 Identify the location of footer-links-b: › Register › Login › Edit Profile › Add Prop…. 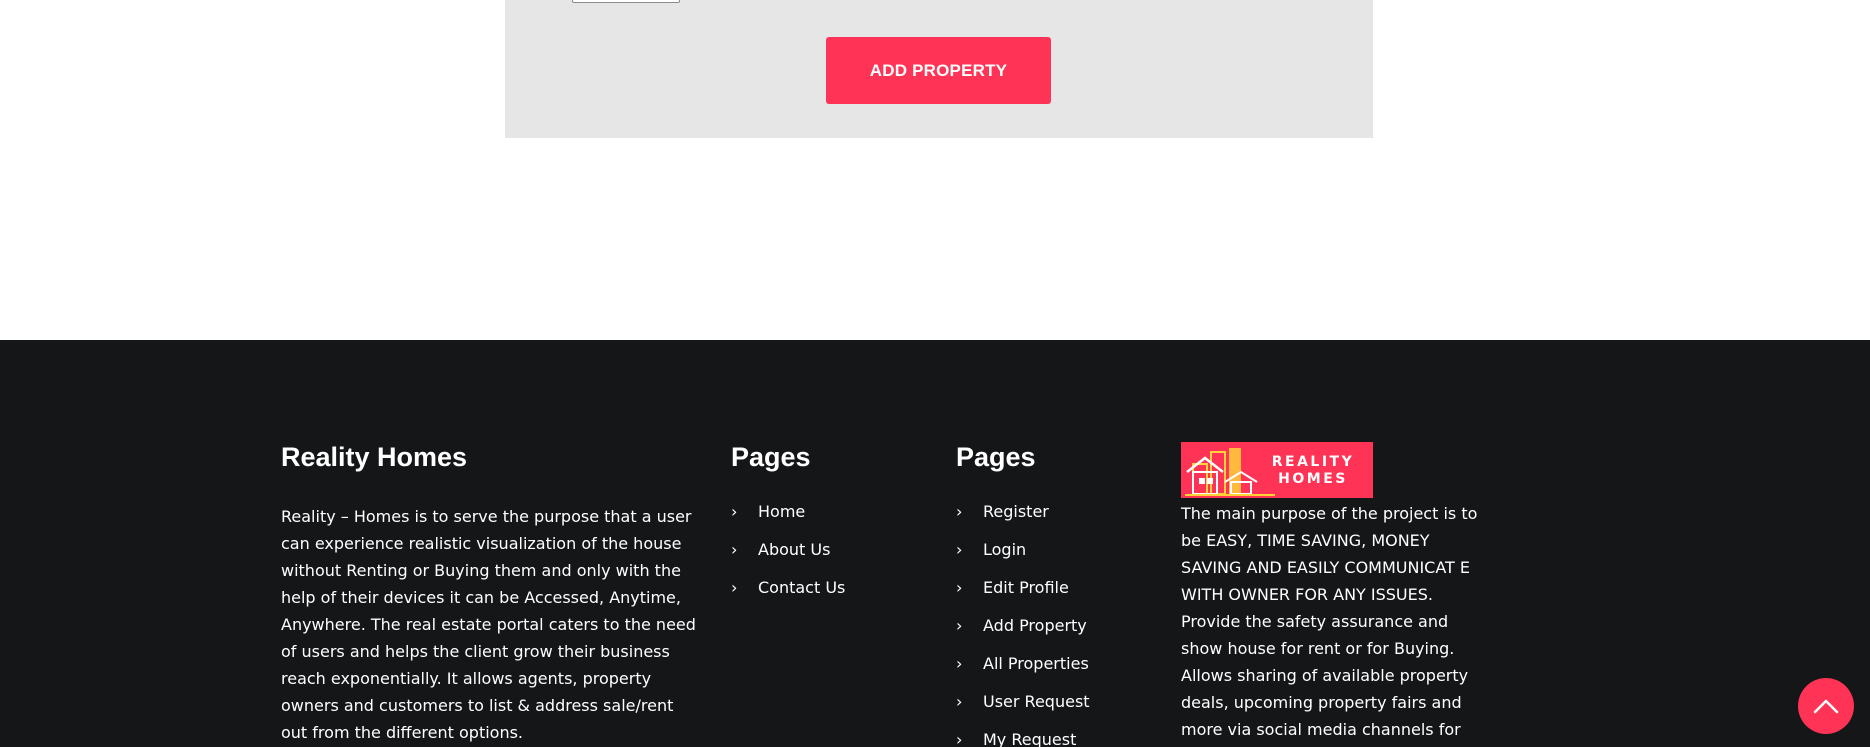
(1023, 624).